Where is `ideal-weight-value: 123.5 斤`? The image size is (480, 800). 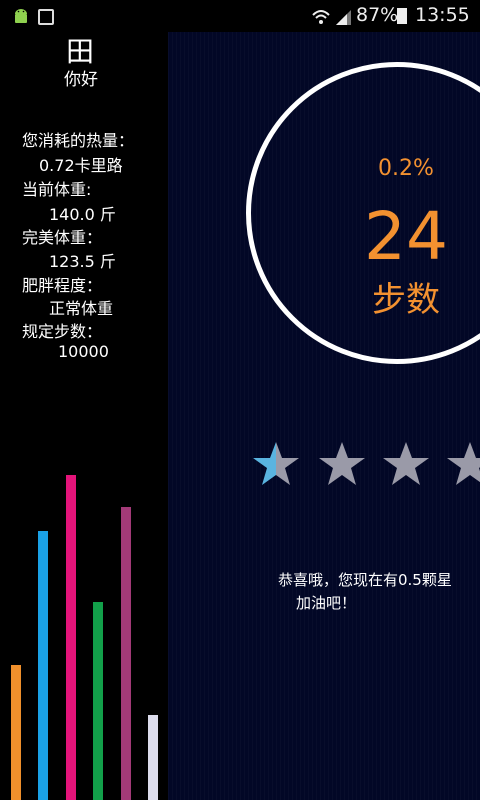 ideal-weight-value: 123.5 斤 is located at coordinates (82, 261).